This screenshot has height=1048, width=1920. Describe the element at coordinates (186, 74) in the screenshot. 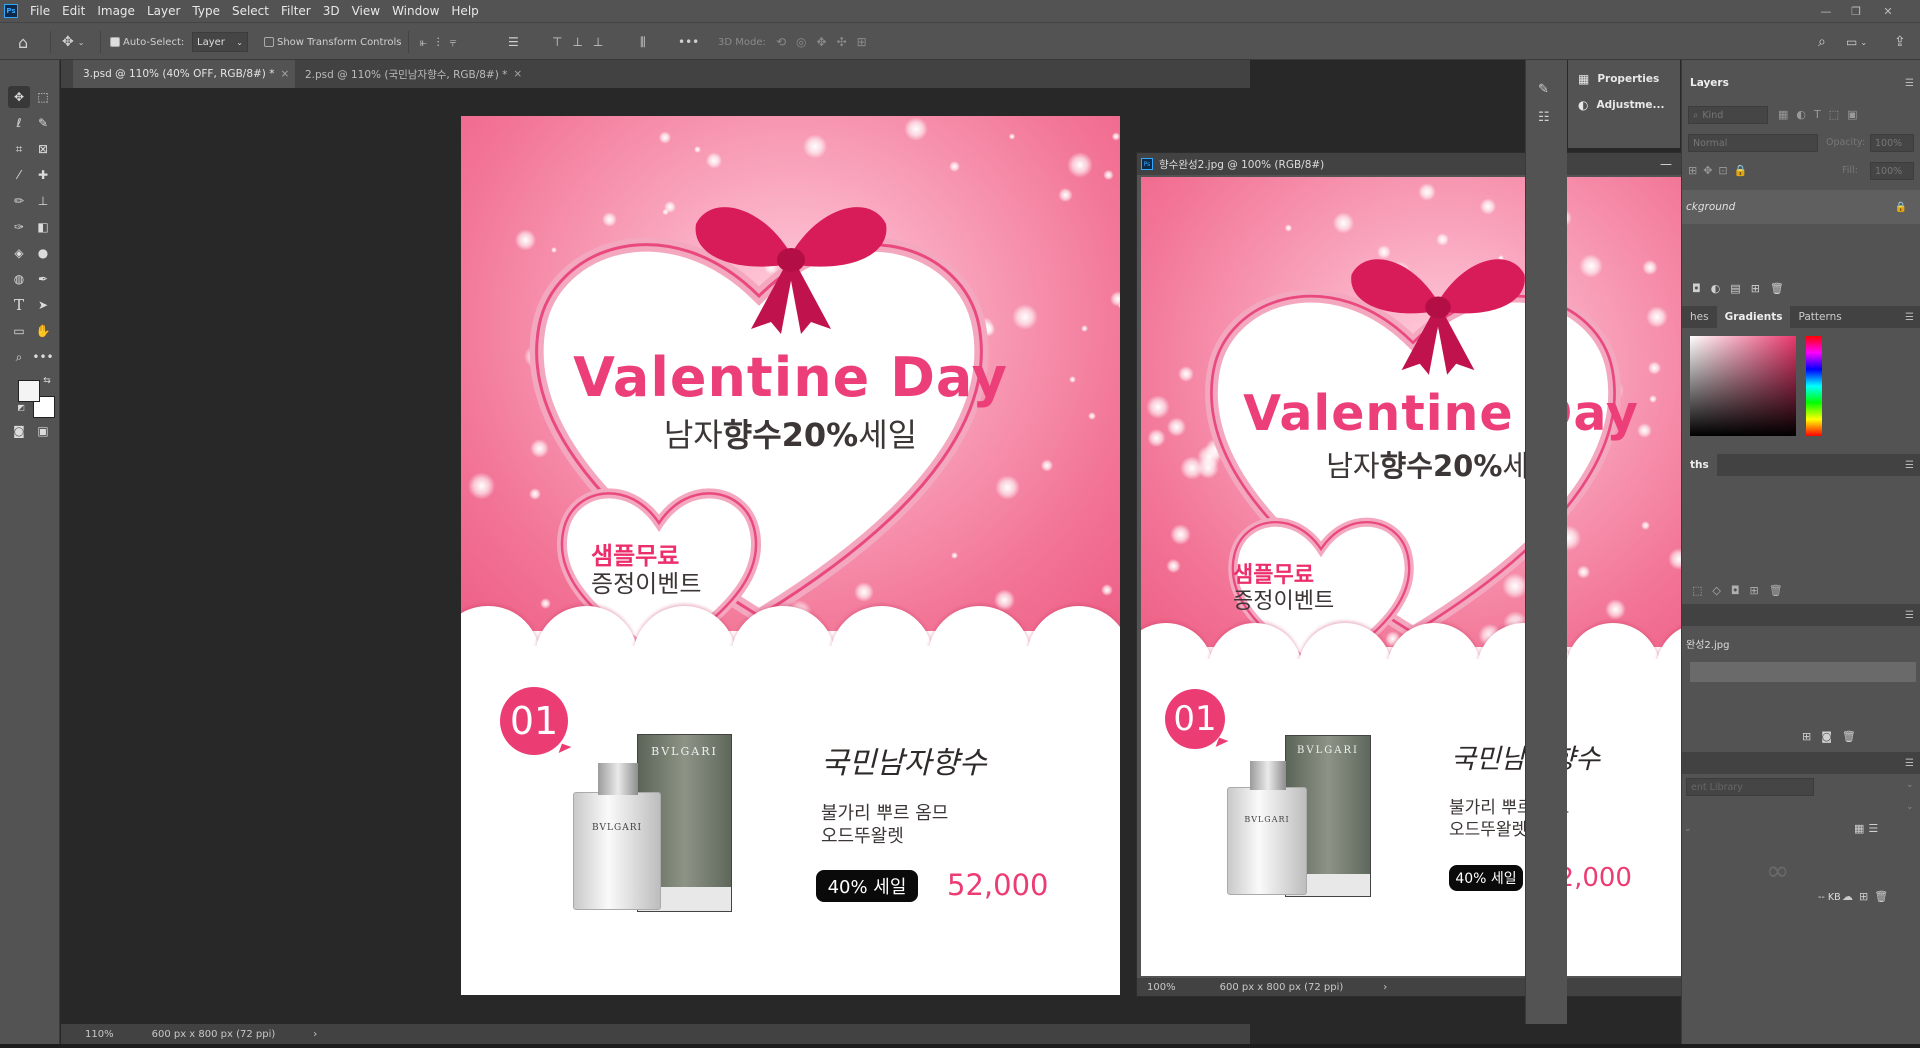

I see `tab-3-psd: 3.psd @ 110% (40% OFF, RGB/8#) * ×` at that location.